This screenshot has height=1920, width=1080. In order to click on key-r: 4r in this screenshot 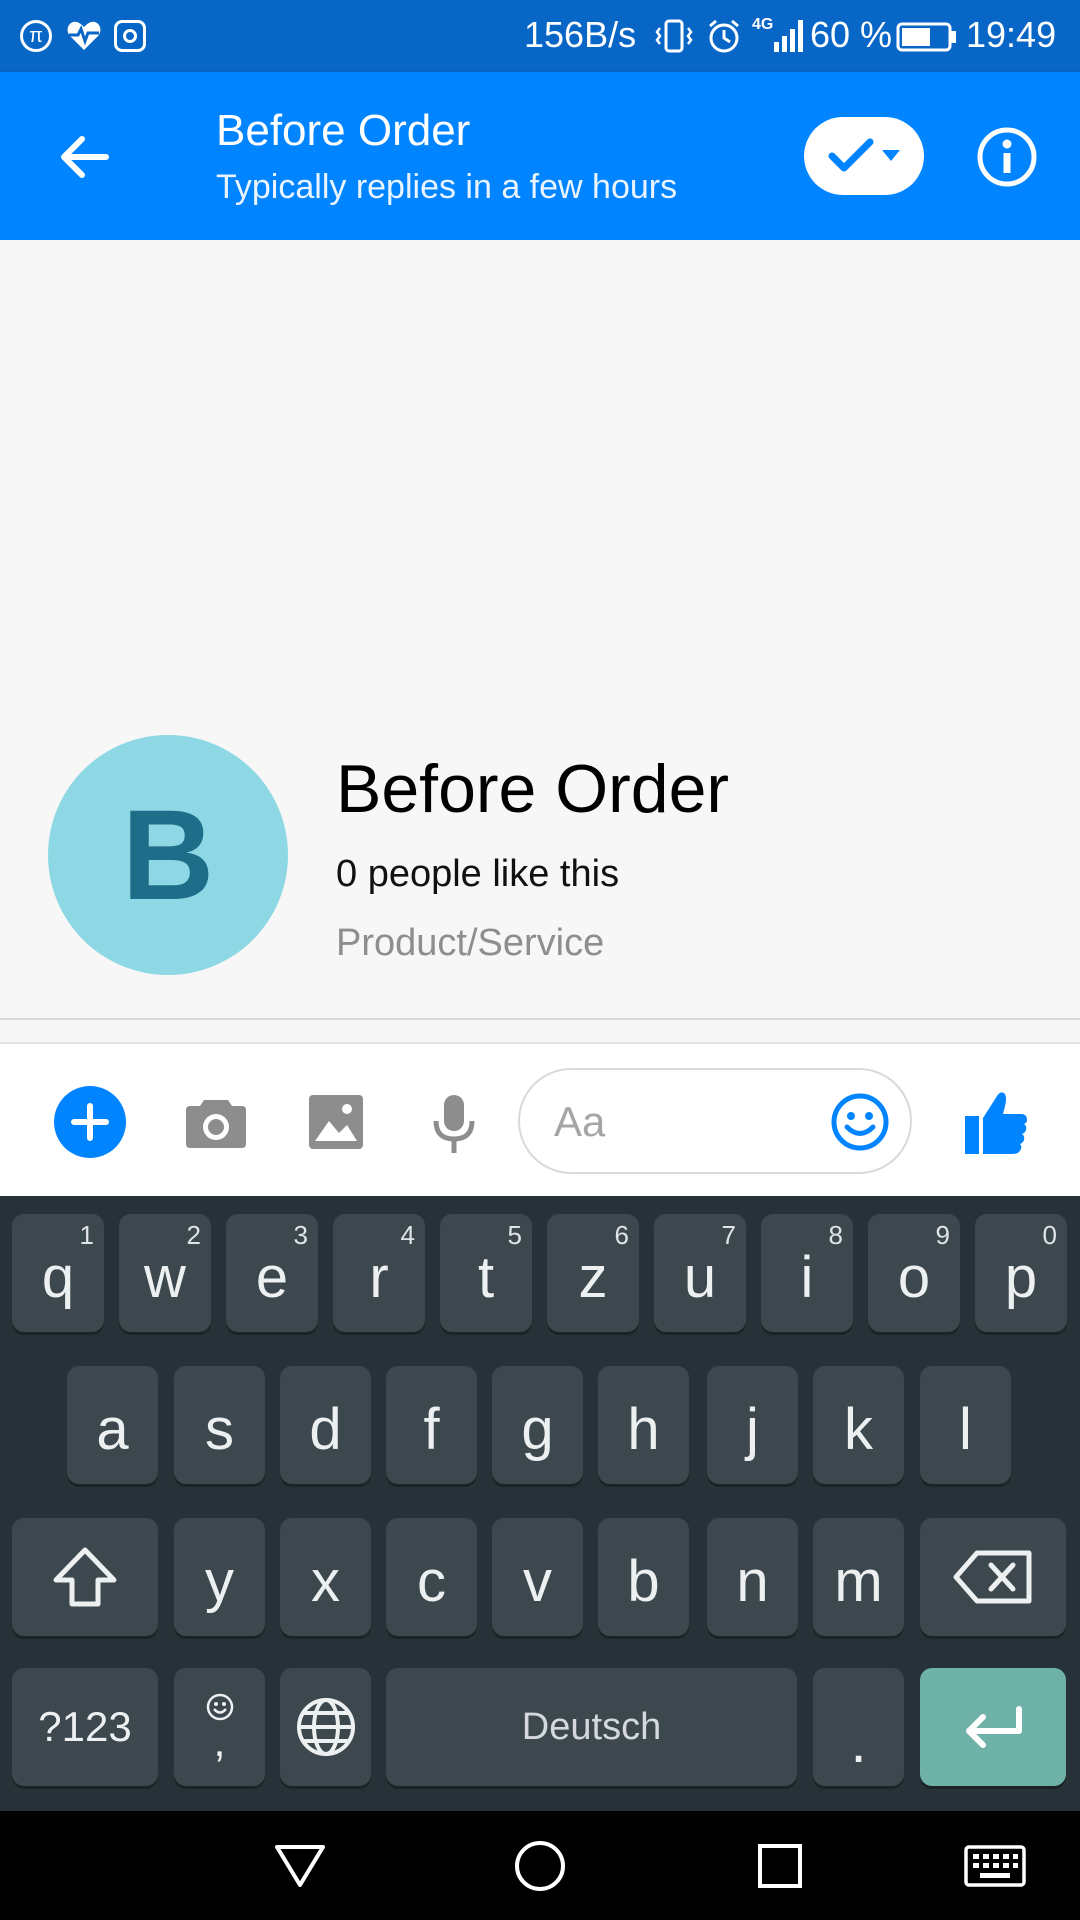, I will do `click(379, 1273)`.